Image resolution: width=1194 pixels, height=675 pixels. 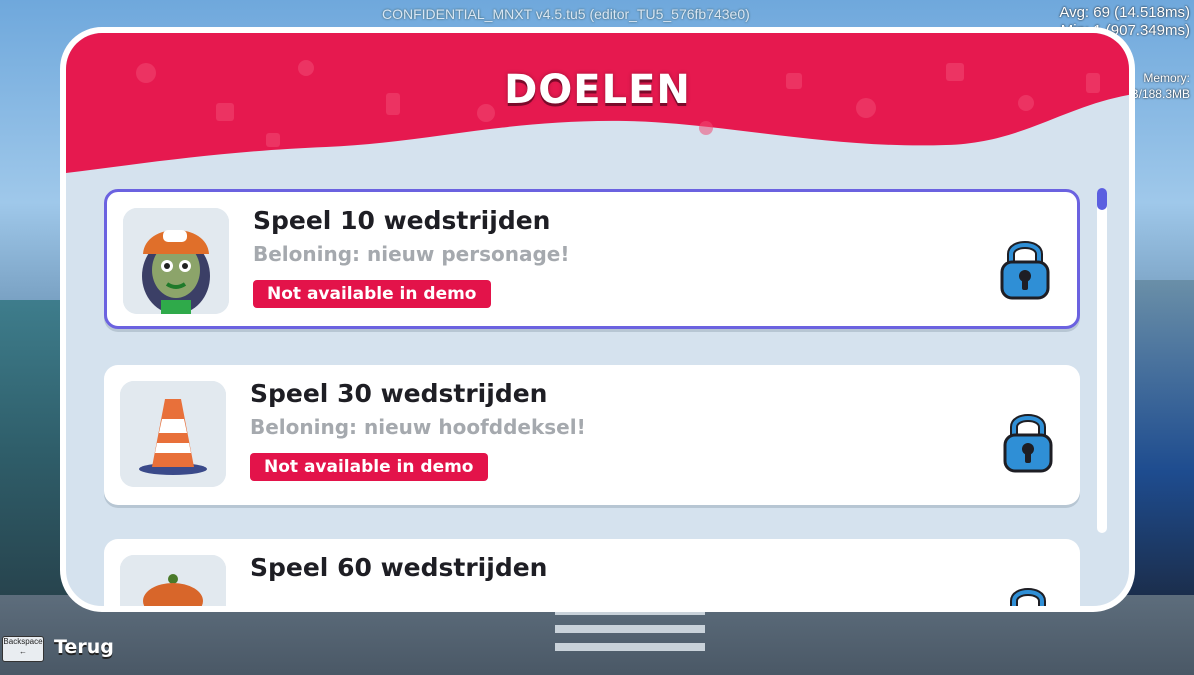 I want to click on page-title: DOELEN, so click(x=597, y=90).